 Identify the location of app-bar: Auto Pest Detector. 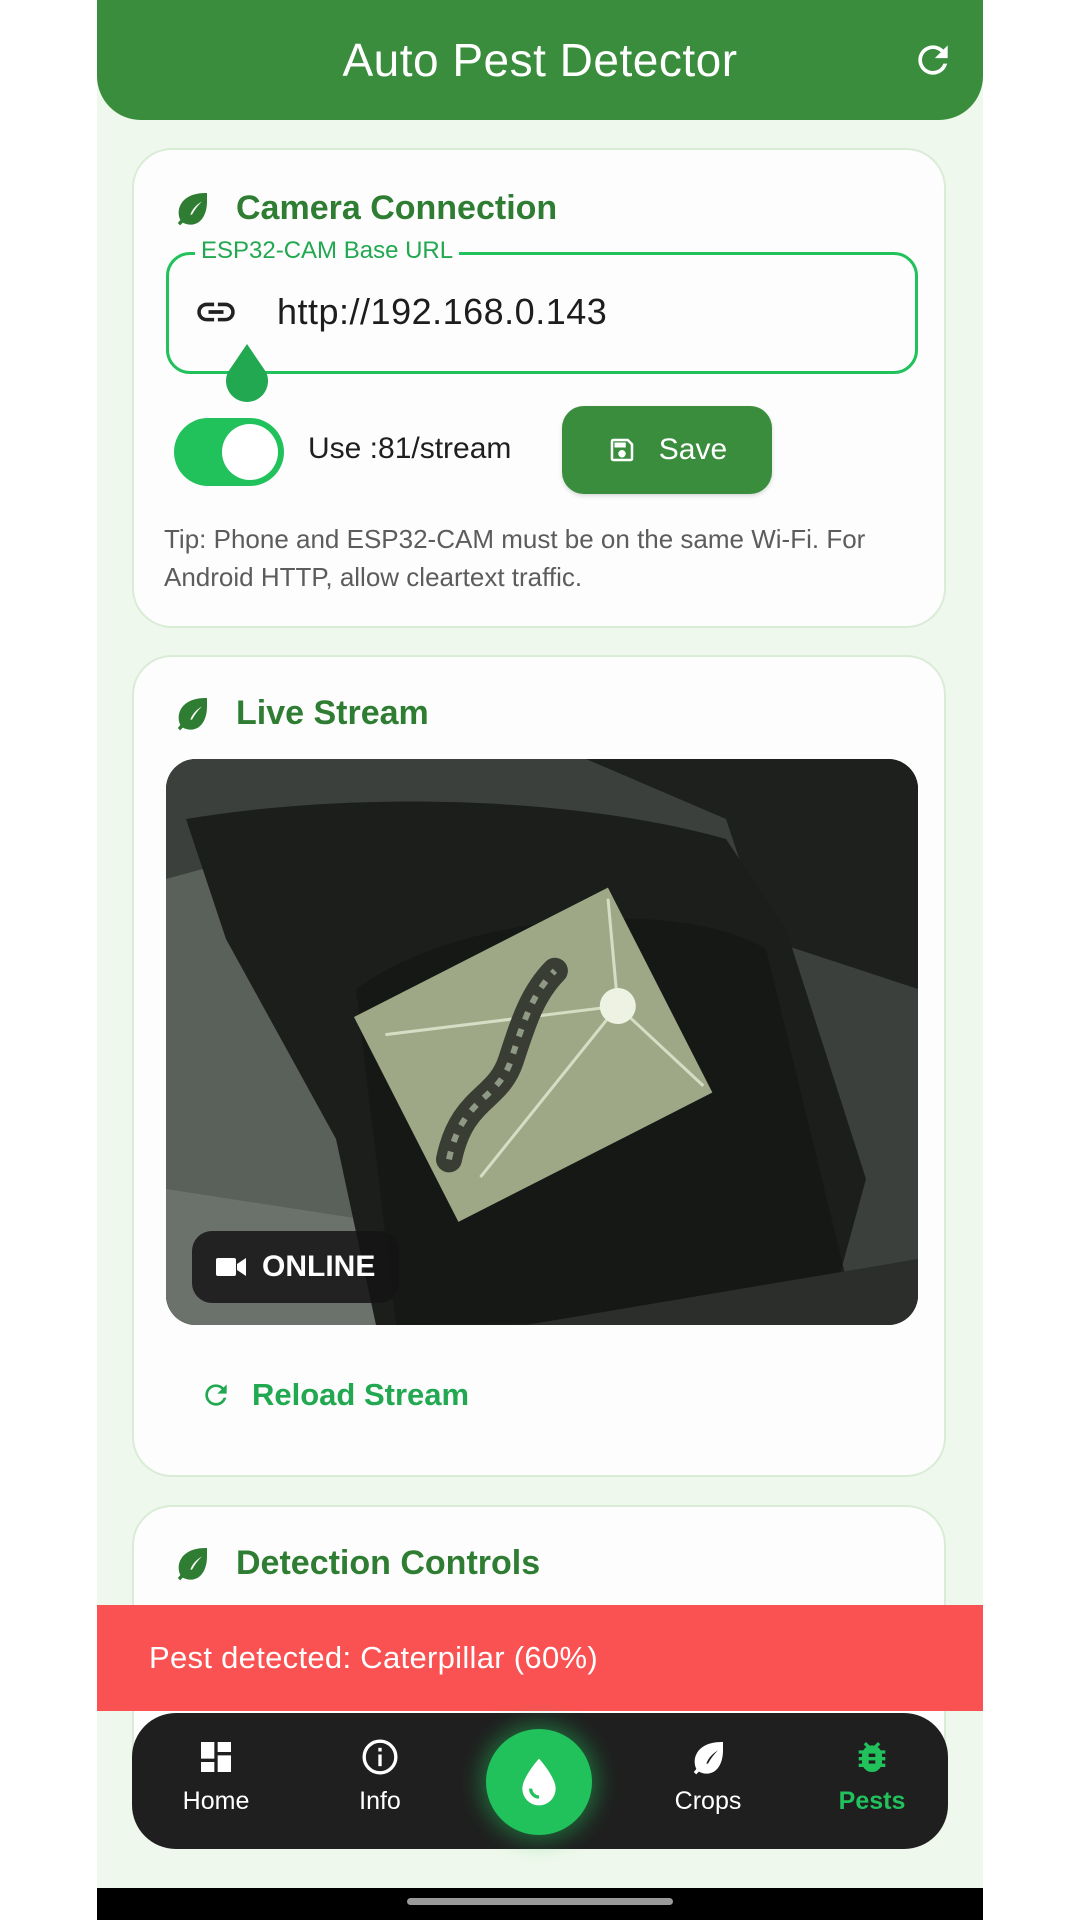
(540, 60).